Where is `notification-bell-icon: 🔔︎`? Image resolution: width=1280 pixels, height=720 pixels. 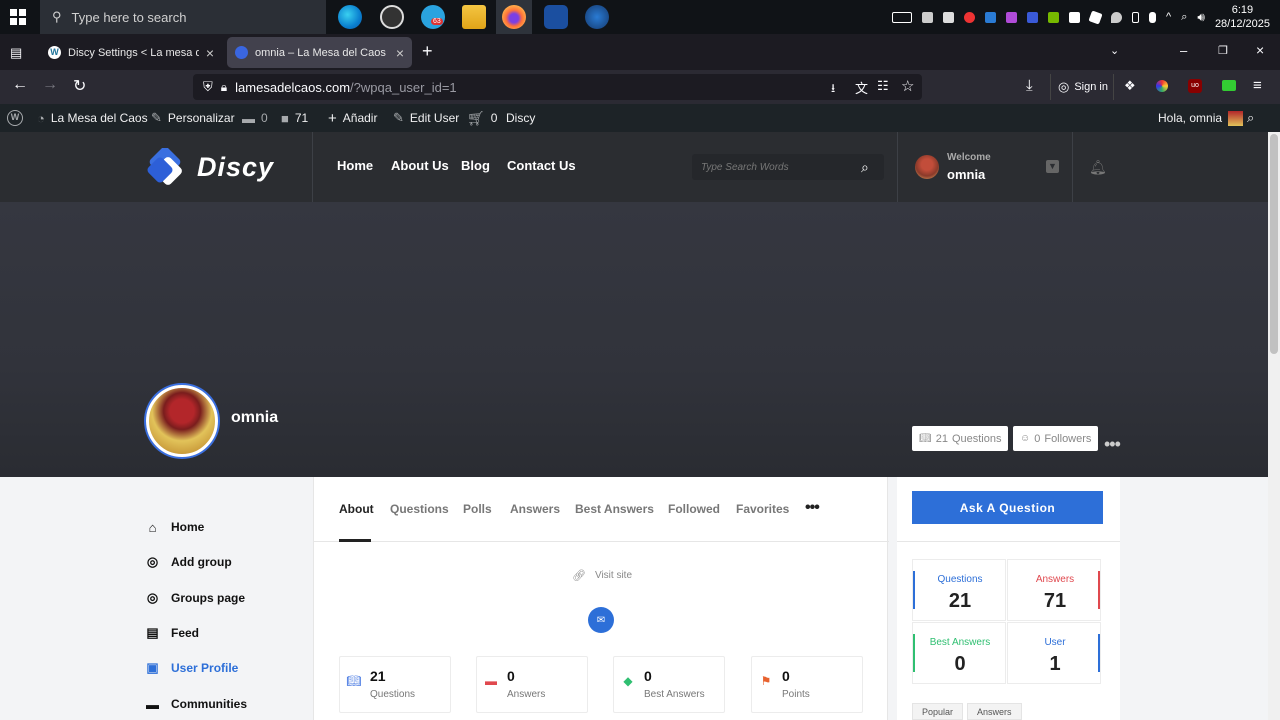
notification-bell-icon: 🔔︎ is located at coordinates (1098, 167).